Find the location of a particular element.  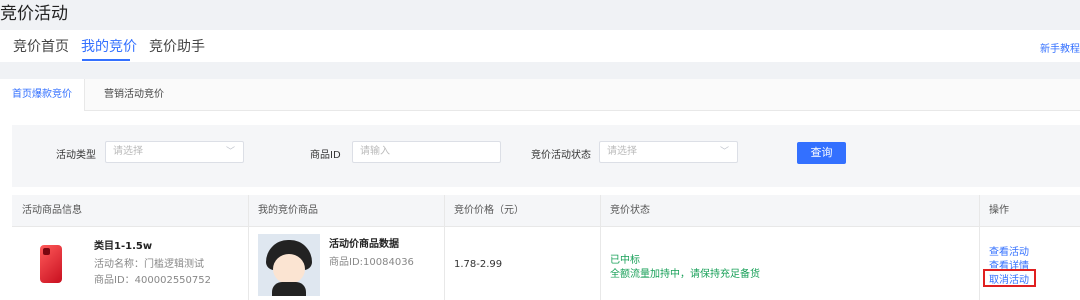

tab-bid-assistant: 竞价助手 is located at coordinates (177, 47).